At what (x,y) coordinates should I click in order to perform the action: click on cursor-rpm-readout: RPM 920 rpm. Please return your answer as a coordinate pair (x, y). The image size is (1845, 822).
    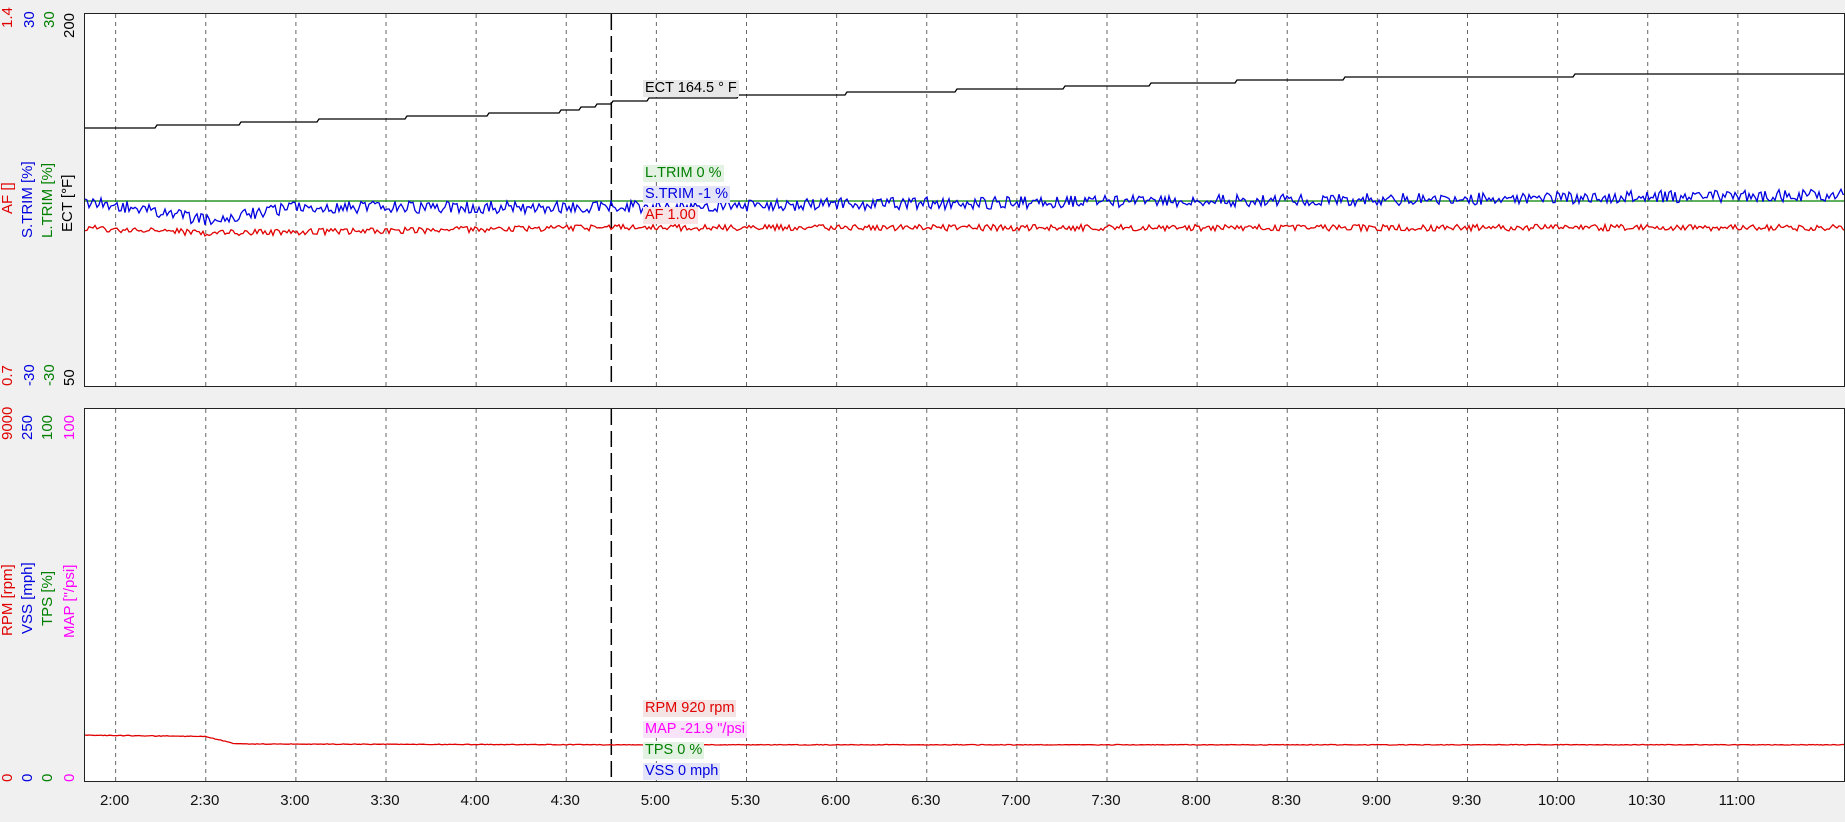
    Looking at the image, I should click on (689, 708).